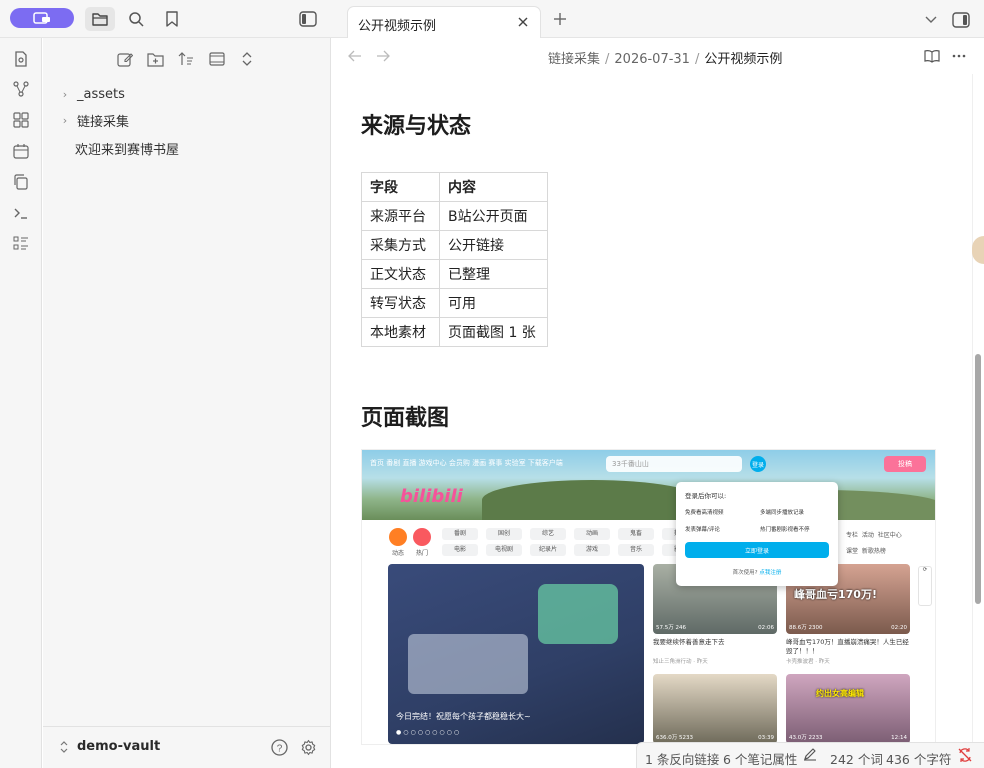 Image resolution: width=984 pixels, height=768 pixels. What do you see at coordinates (454, 216) in the screenshot?
I see `table-row: 来源平台 B站公开页面` at bounding box center [454, 216].